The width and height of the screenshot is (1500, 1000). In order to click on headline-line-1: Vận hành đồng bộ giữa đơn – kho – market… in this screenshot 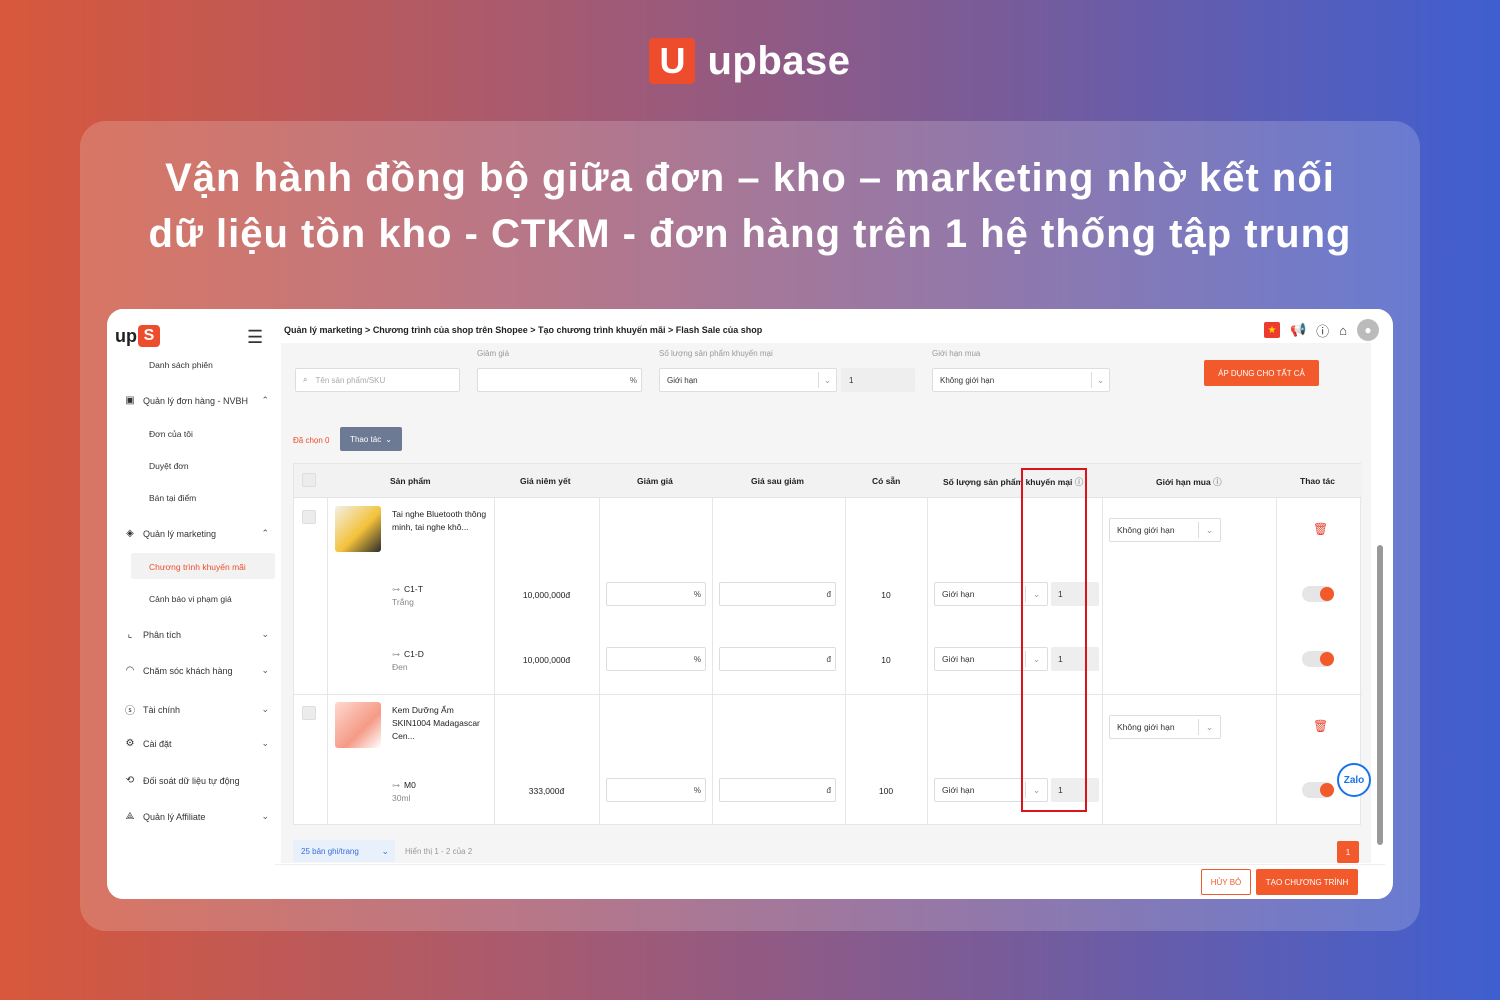, I will do `click(750, 178)`.